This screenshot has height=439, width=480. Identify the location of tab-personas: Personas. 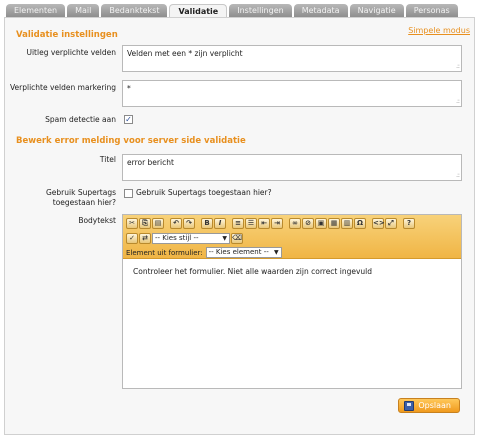
(431, 10).